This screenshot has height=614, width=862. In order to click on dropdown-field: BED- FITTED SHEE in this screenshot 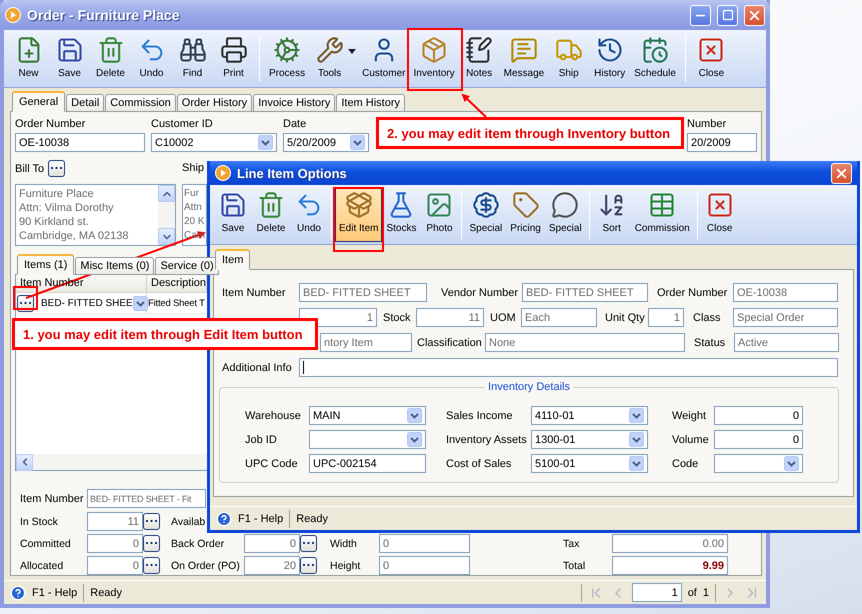, I will do `click(93, 303)`.